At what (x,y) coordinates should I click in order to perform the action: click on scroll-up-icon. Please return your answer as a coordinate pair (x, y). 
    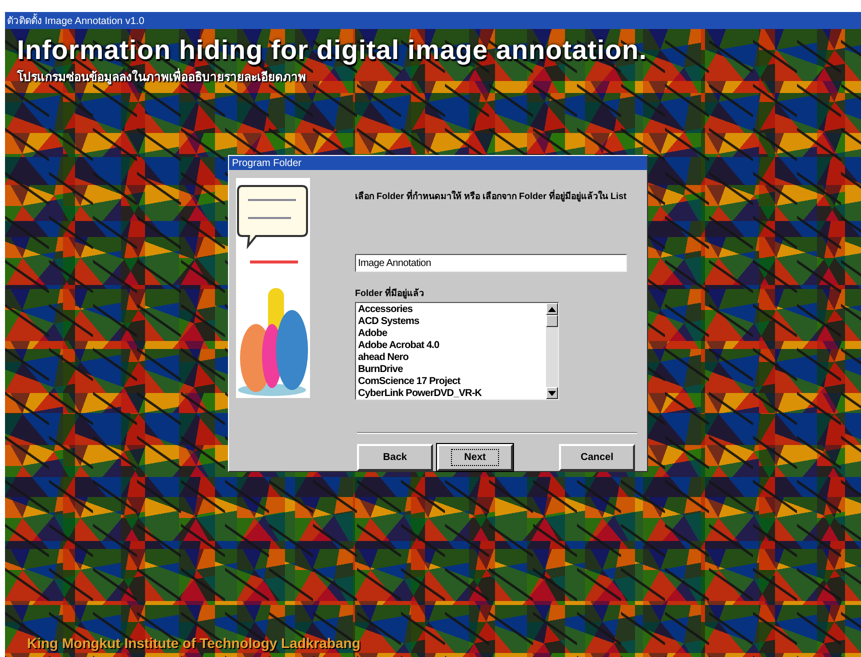
    Looking at the image, I should click on (552, 309).